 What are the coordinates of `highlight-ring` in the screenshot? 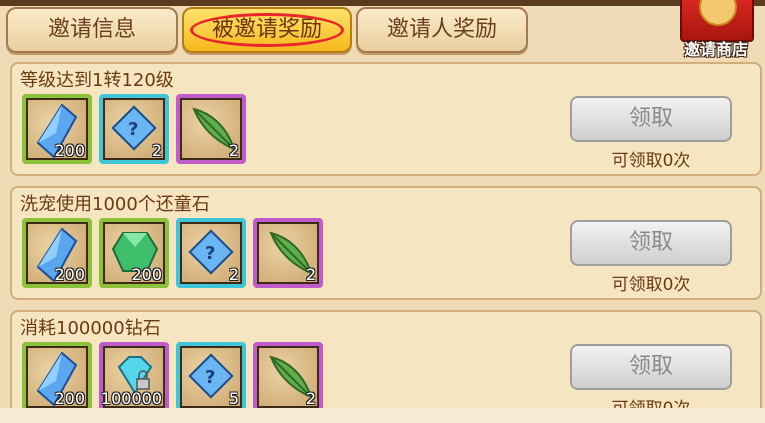 It's located at (267, 30).